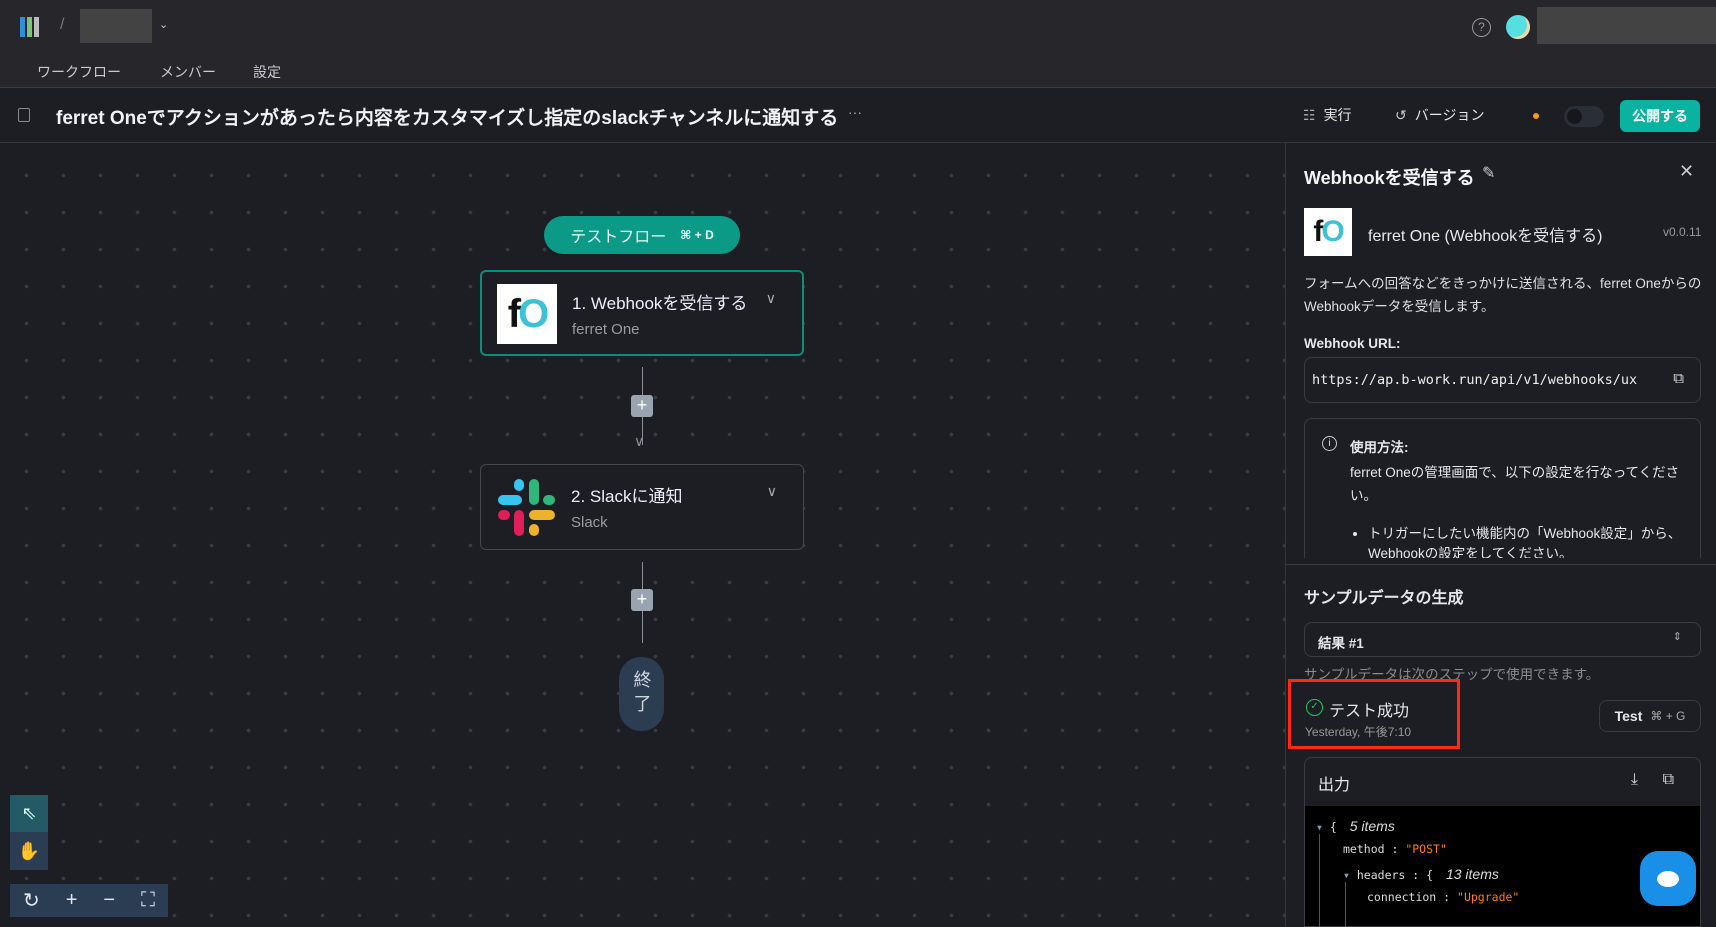 The image size is (1716, 927). Describe the element at coordinates (79, 72) in the screenshot. I see `tab-workflow: ワークフロー` at that location.